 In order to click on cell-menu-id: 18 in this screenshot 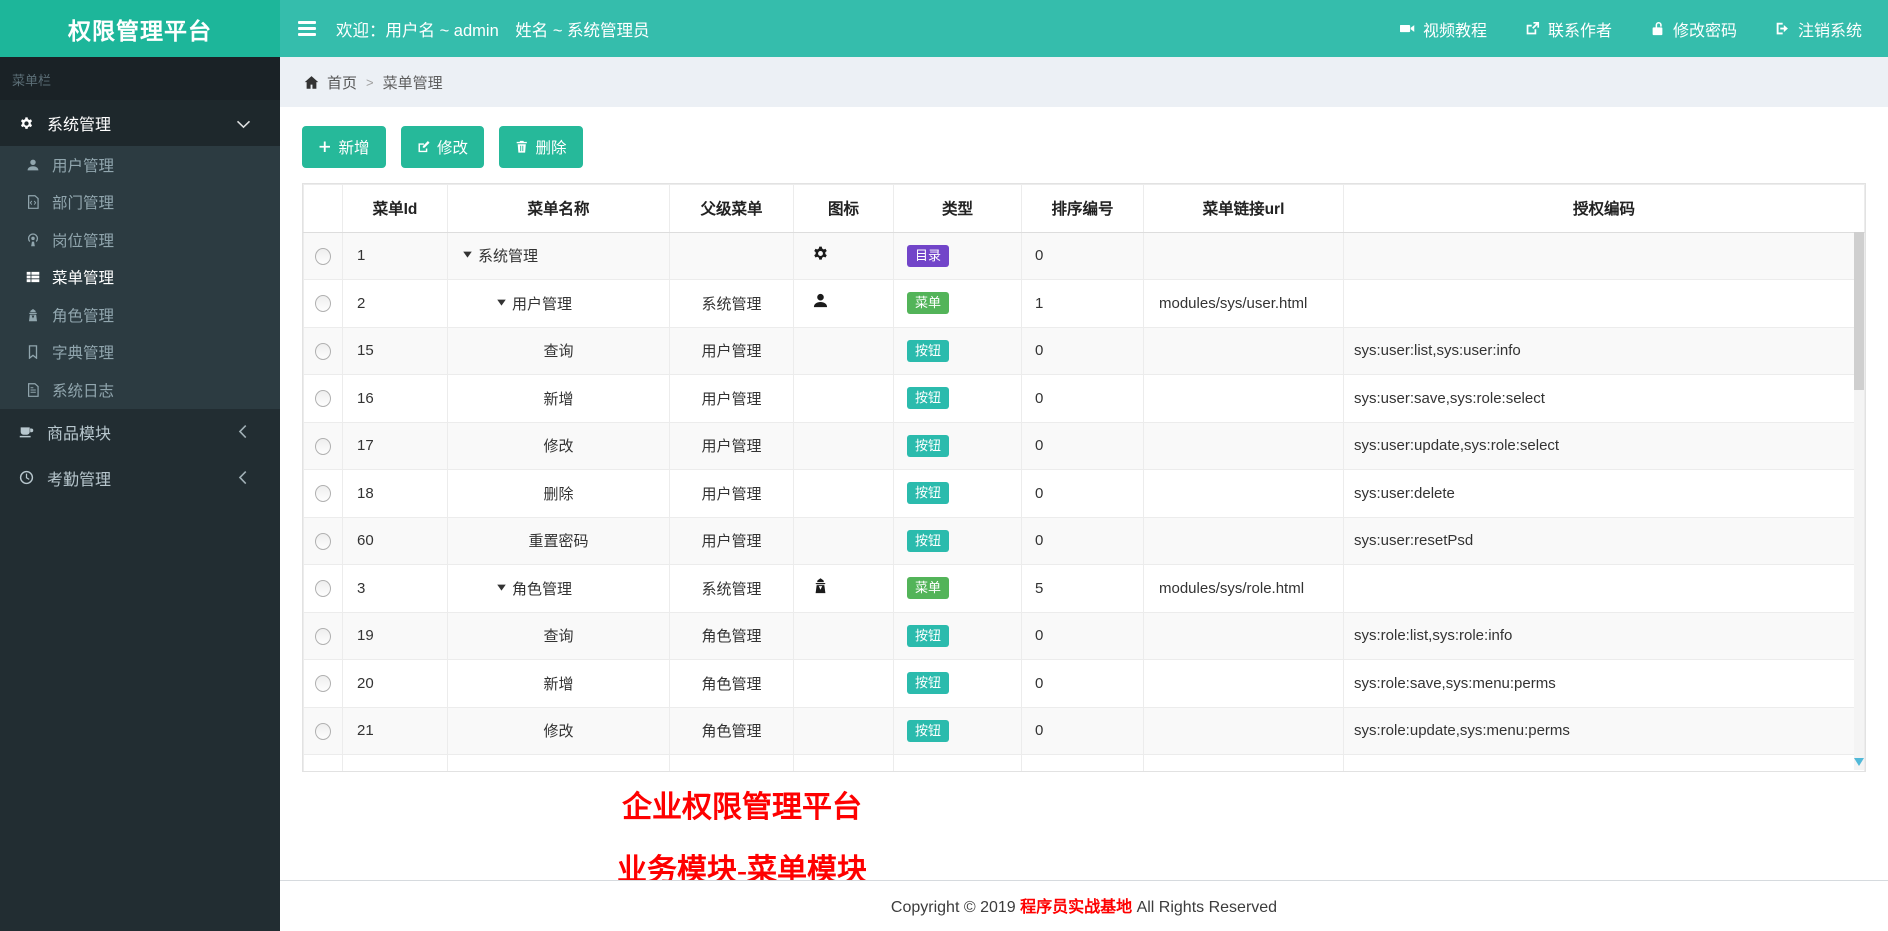, I will do `click(395, 493)`.